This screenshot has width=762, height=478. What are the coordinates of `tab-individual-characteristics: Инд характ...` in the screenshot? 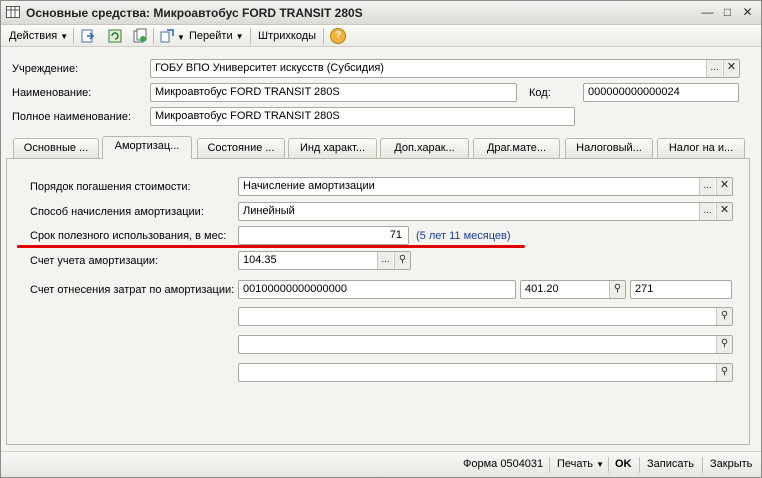 It's located at (332, 148).